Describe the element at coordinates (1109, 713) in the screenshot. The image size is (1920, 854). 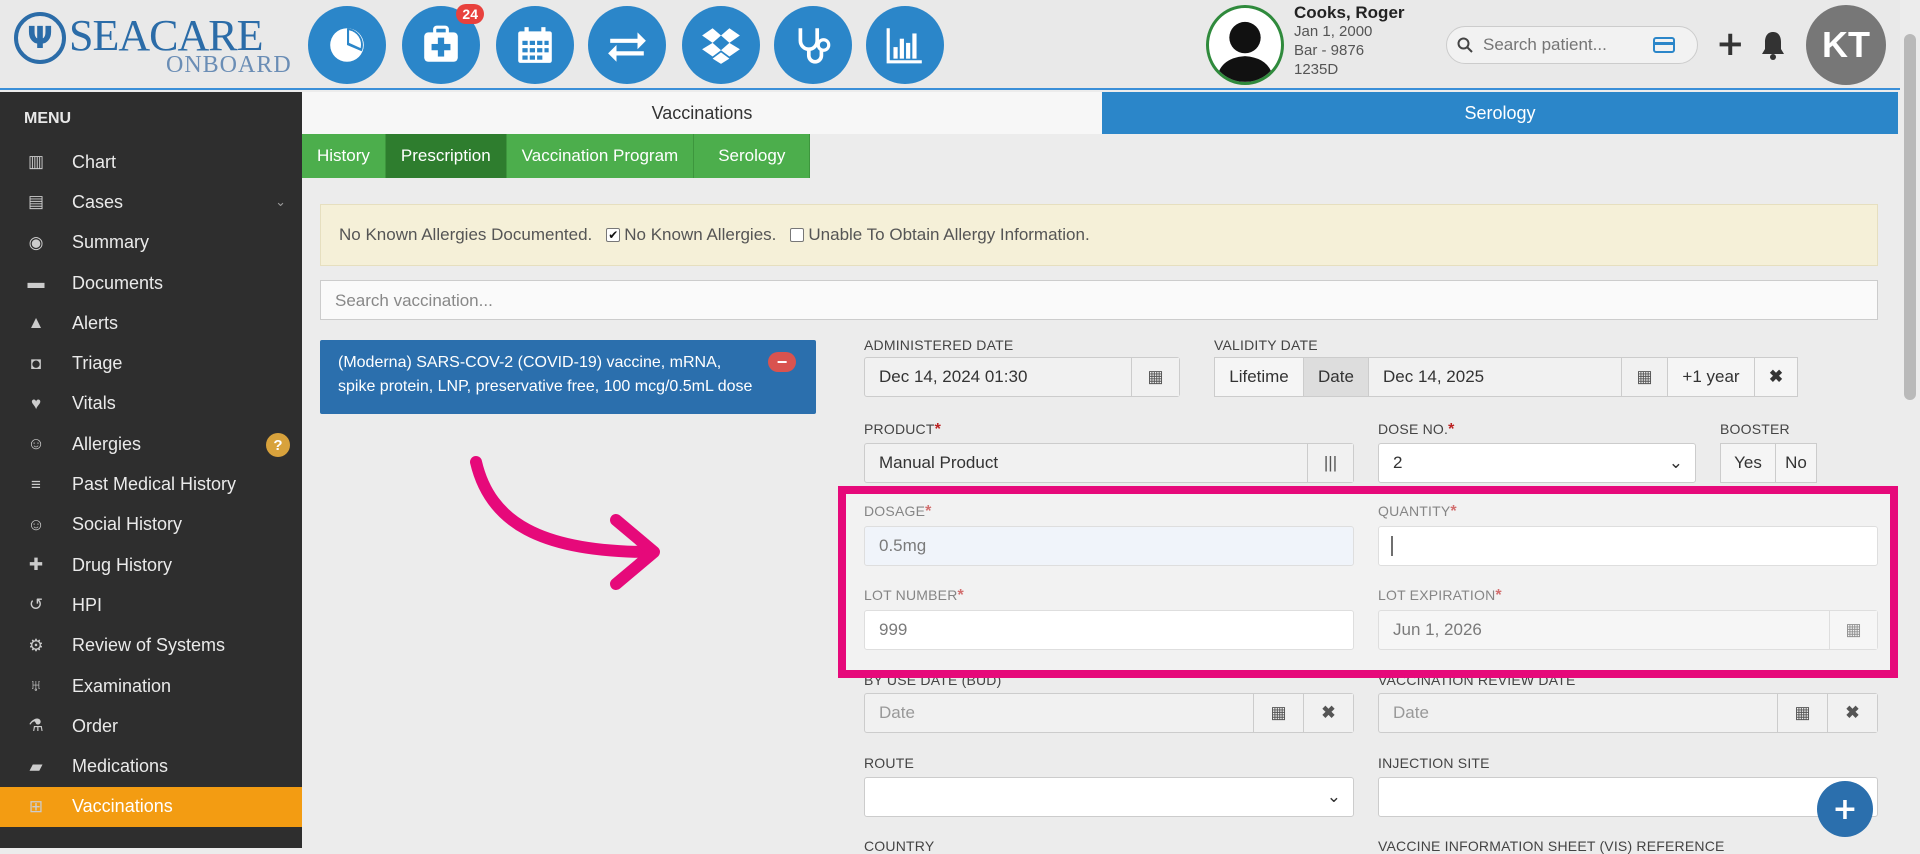
I see `bud-field: Date ▦ ✖` at that location.